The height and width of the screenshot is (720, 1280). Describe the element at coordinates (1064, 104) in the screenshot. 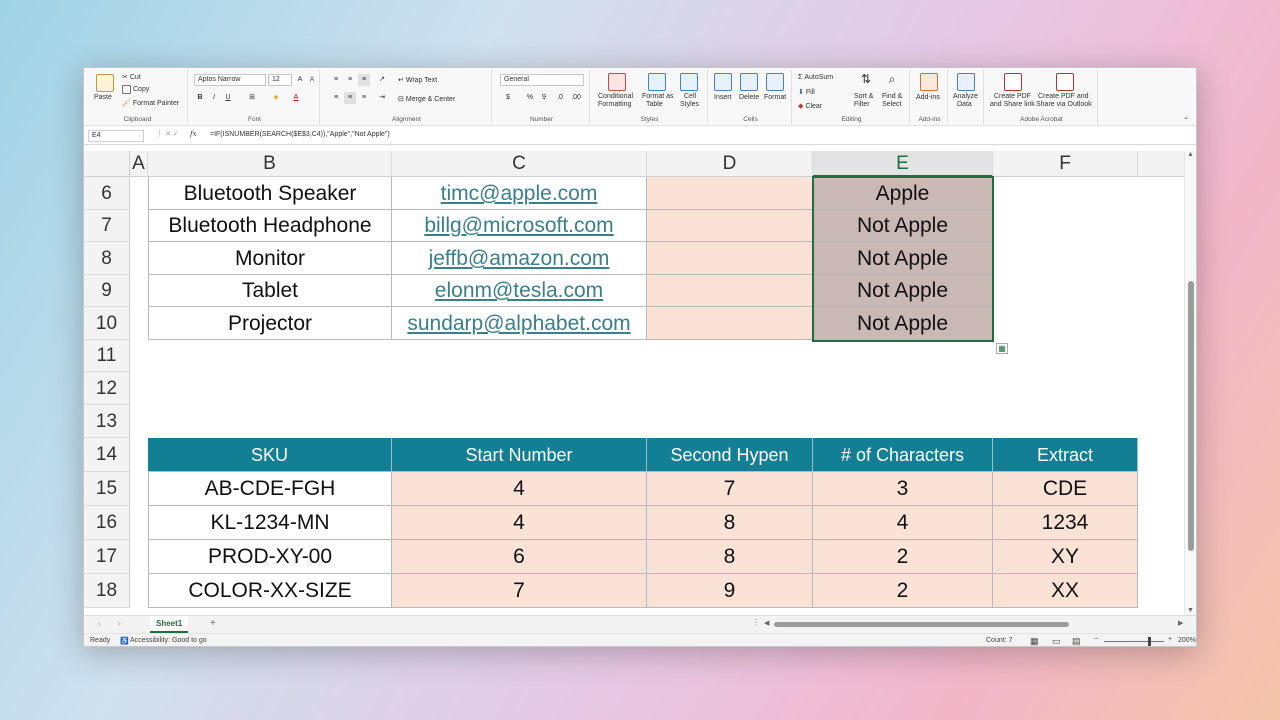

I see `pdf-outlook-label2: Share via Outlook` at that location.